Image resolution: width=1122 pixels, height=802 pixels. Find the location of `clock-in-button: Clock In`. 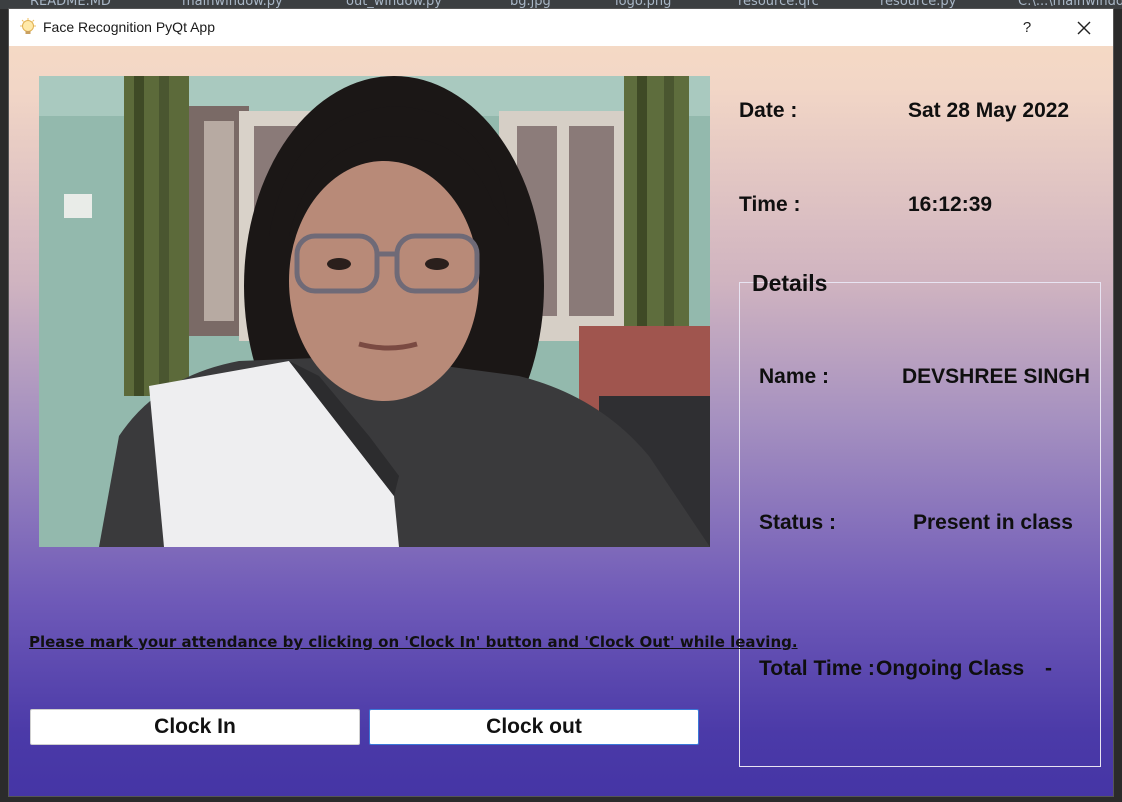

clock-in-button: Clock In is located at coordinates (195, 727).